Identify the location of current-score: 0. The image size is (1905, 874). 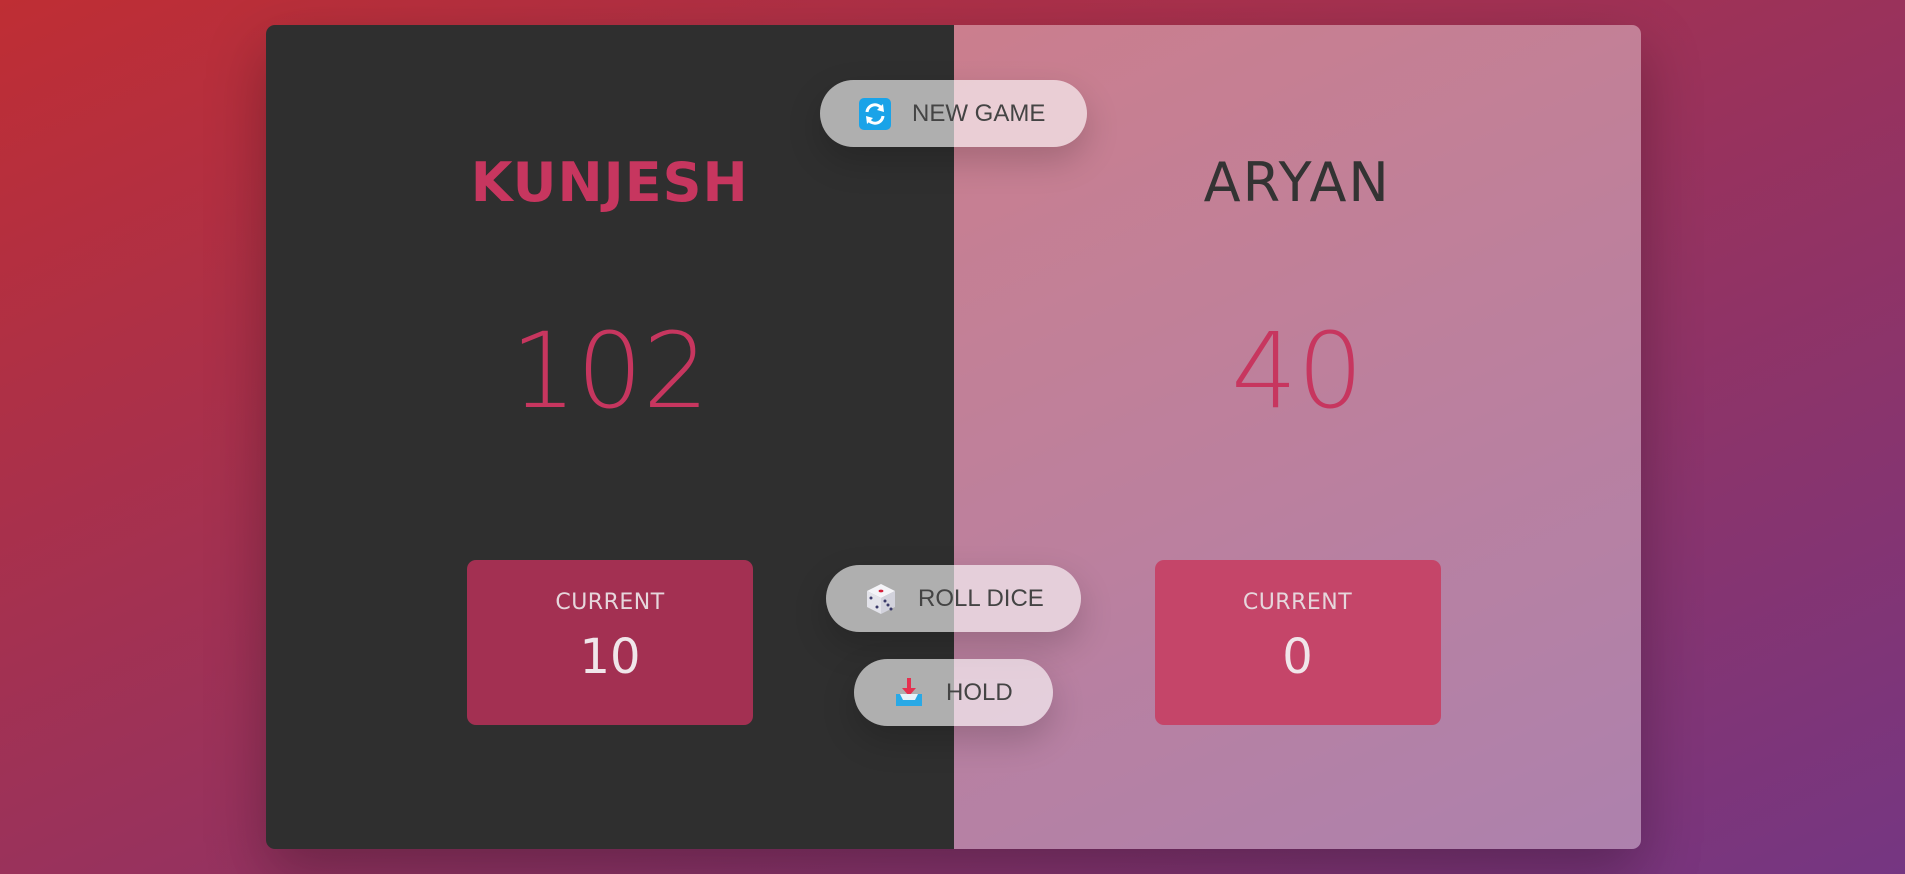
(1297, 657).